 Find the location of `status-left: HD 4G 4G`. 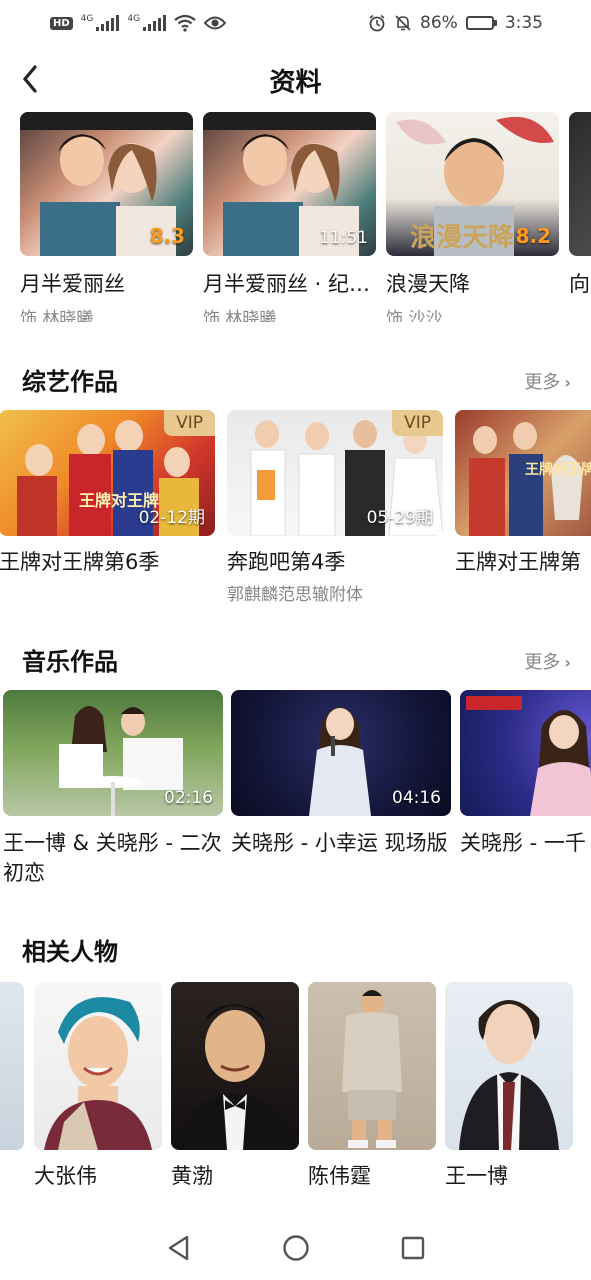

status-left: HD 4G 4G is located at coordinates (138, 23).